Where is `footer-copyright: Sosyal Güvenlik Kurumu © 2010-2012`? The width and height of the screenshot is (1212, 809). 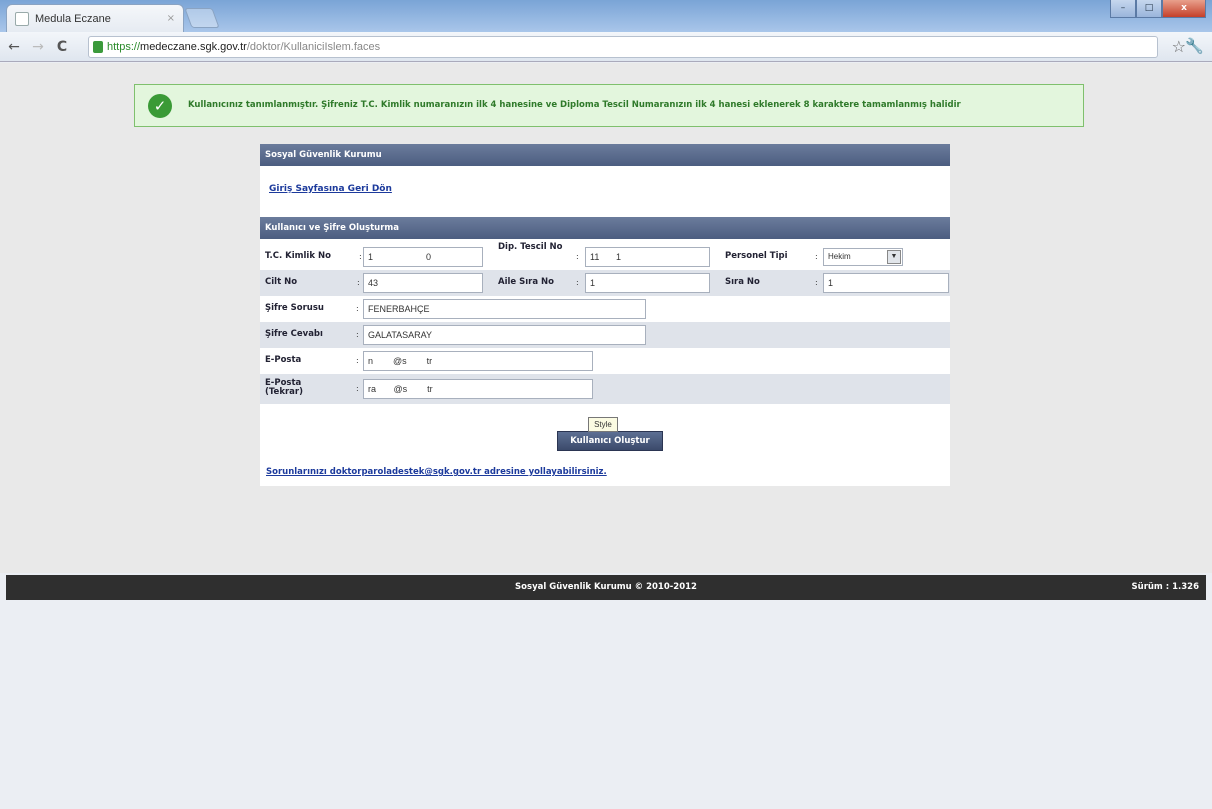 footer-copyright: Sosyal Güvenlik Kurumu © 2010-2012 is located at coordinates (606, 587).